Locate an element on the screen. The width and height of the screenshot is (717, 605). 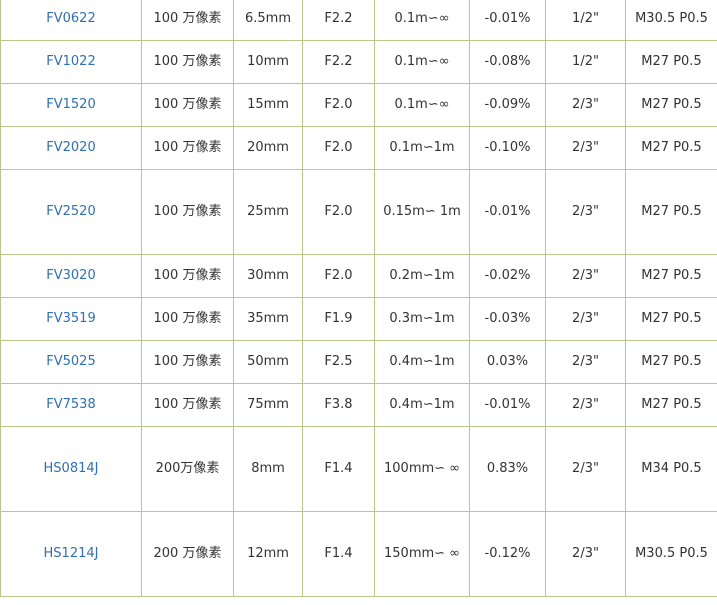
model-link: FV2020 is located at coordinates (70, 147).